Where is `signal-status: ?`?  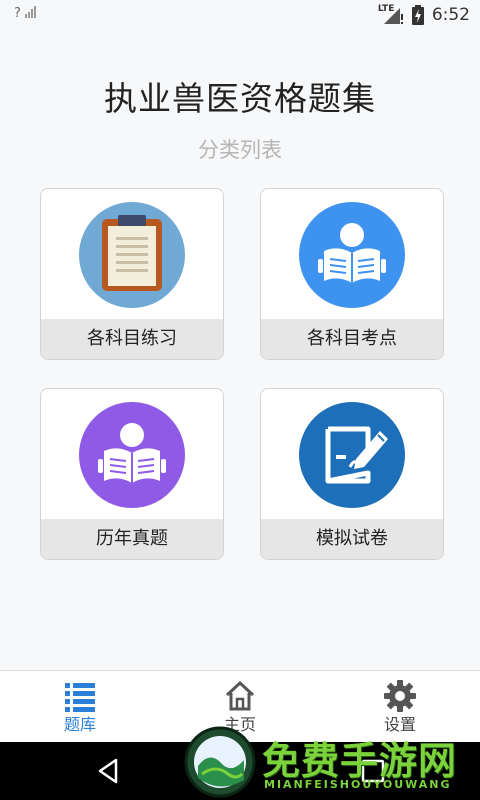 signal-status: ? is located at coordinates (25, 13).